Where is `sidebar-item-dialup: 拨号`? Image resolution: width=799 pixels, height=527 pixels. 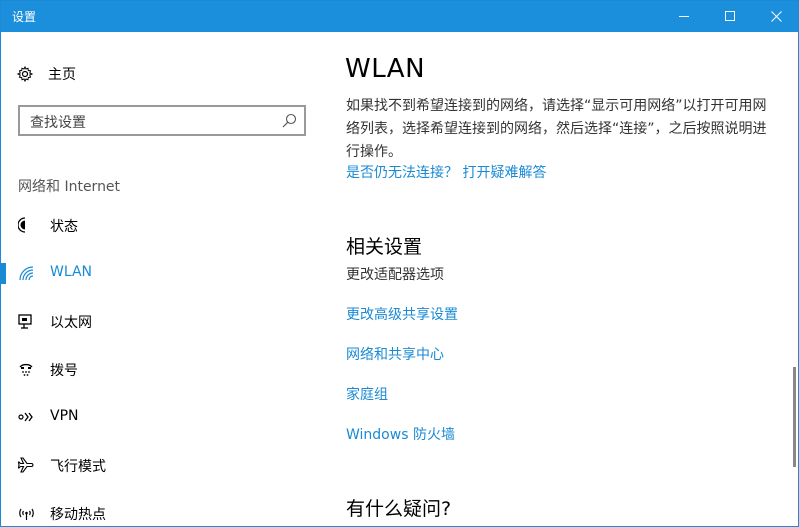
sidebar-item-dialup: 拨号 is located at coordinates (161, 369).